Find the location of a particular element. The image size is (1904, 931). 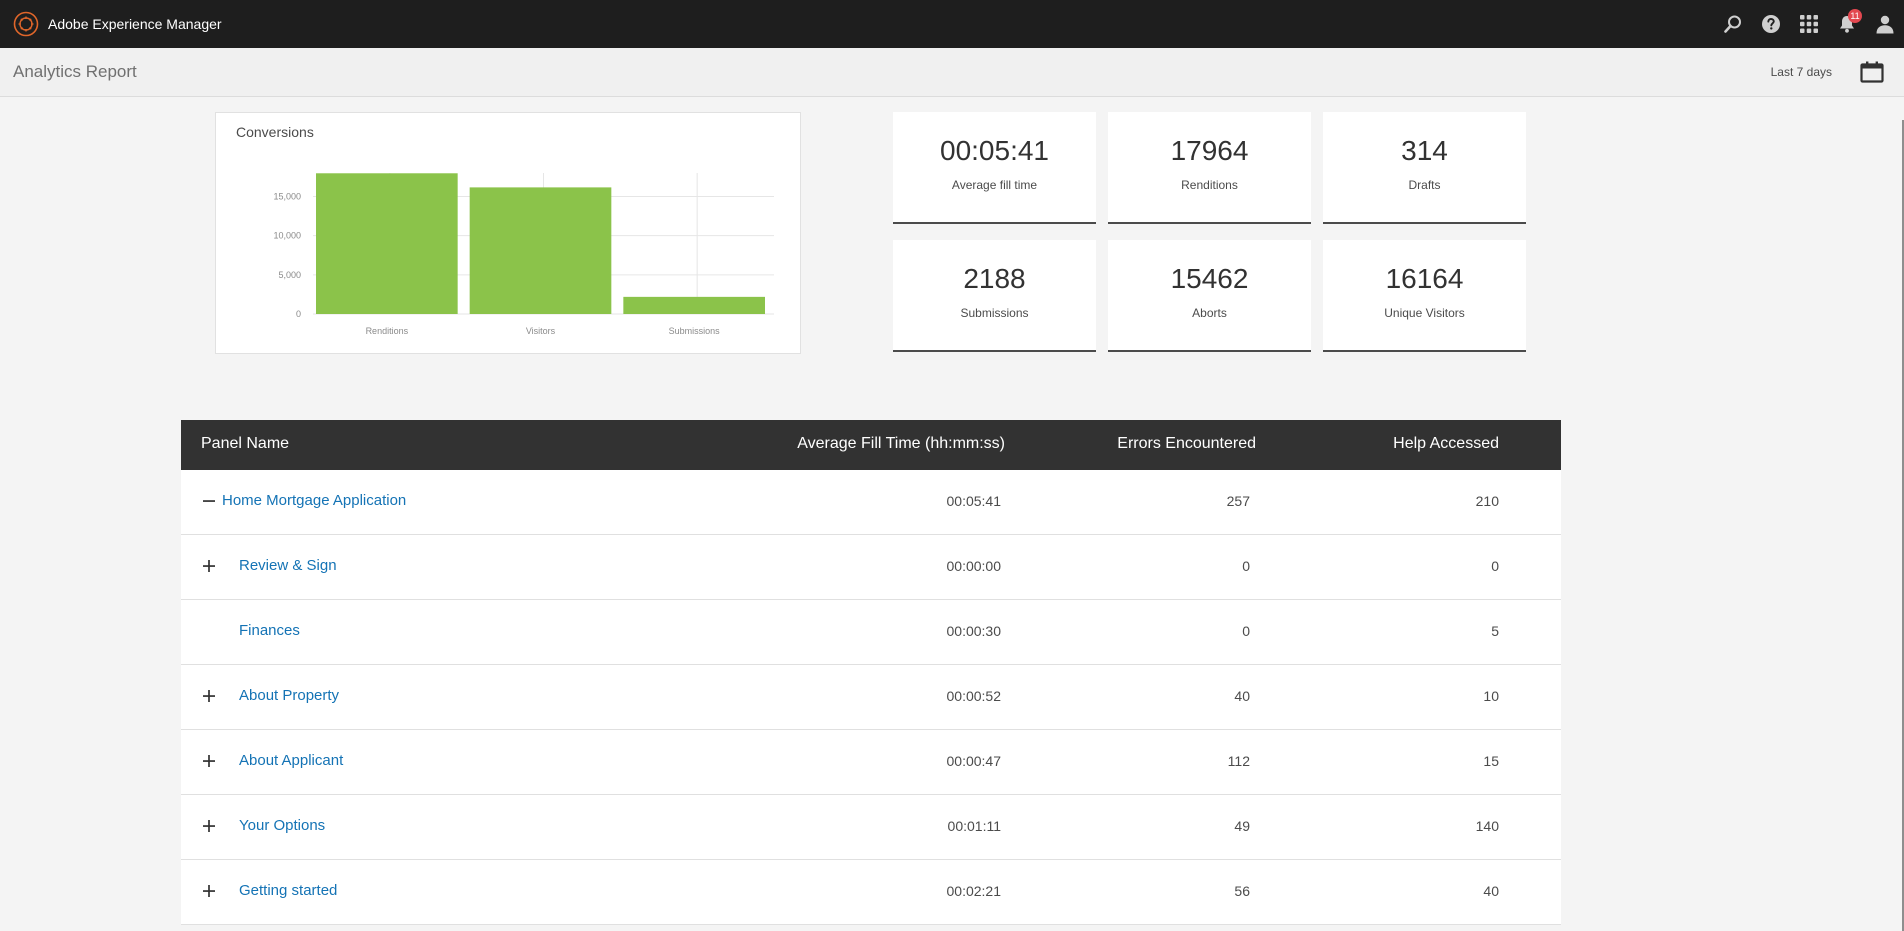

stat-tile-submissions: 2188 Submissions is located at coordinates (994, 296).